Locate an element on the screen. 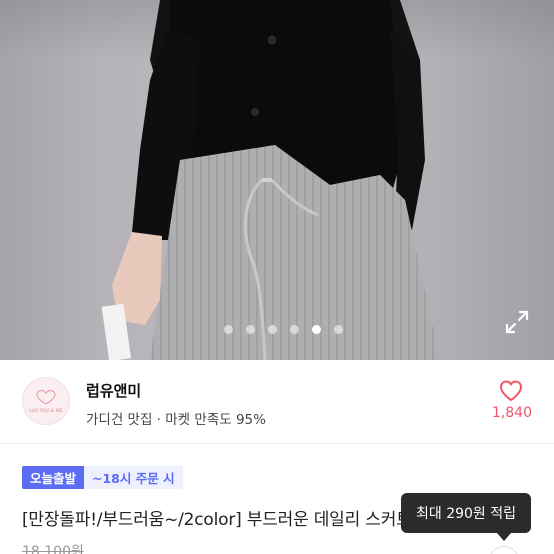  pagination-dot-active is located at coordinates (316, 329).